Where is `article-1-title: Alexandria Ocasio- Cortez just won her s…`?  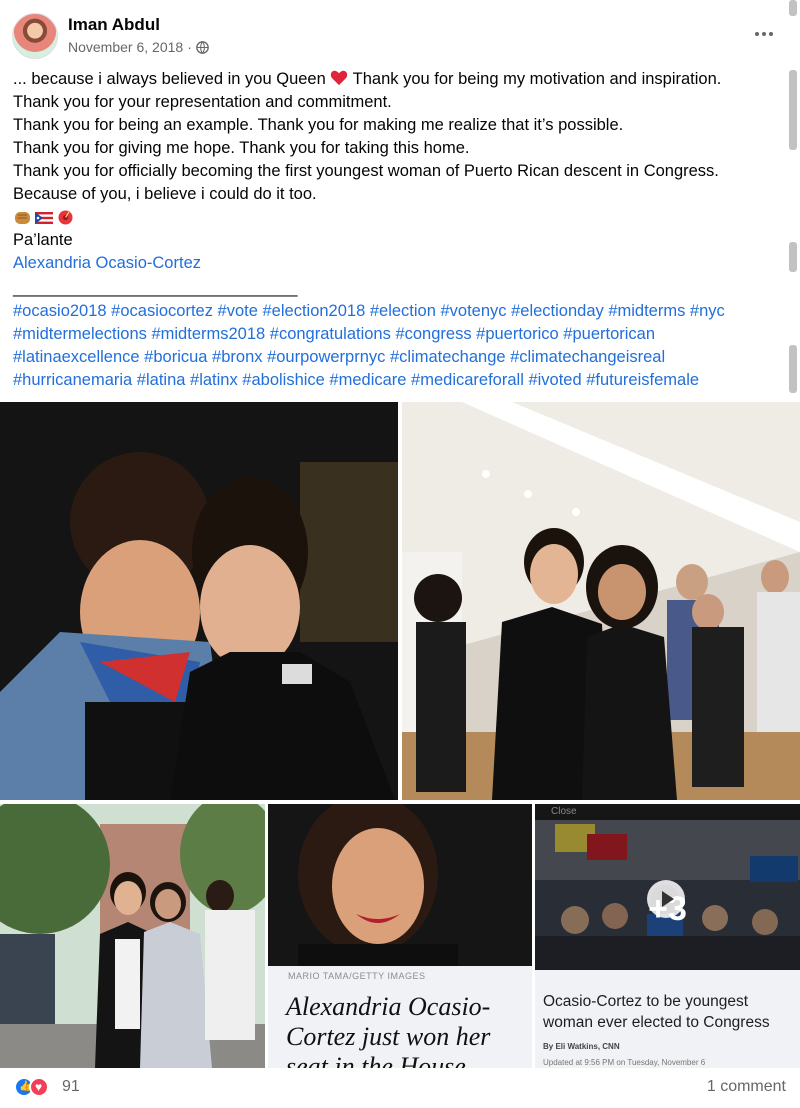 article-1-title: Alexandria Ocasio- Cortez just won her s… is located at coordinates (388, 1030).